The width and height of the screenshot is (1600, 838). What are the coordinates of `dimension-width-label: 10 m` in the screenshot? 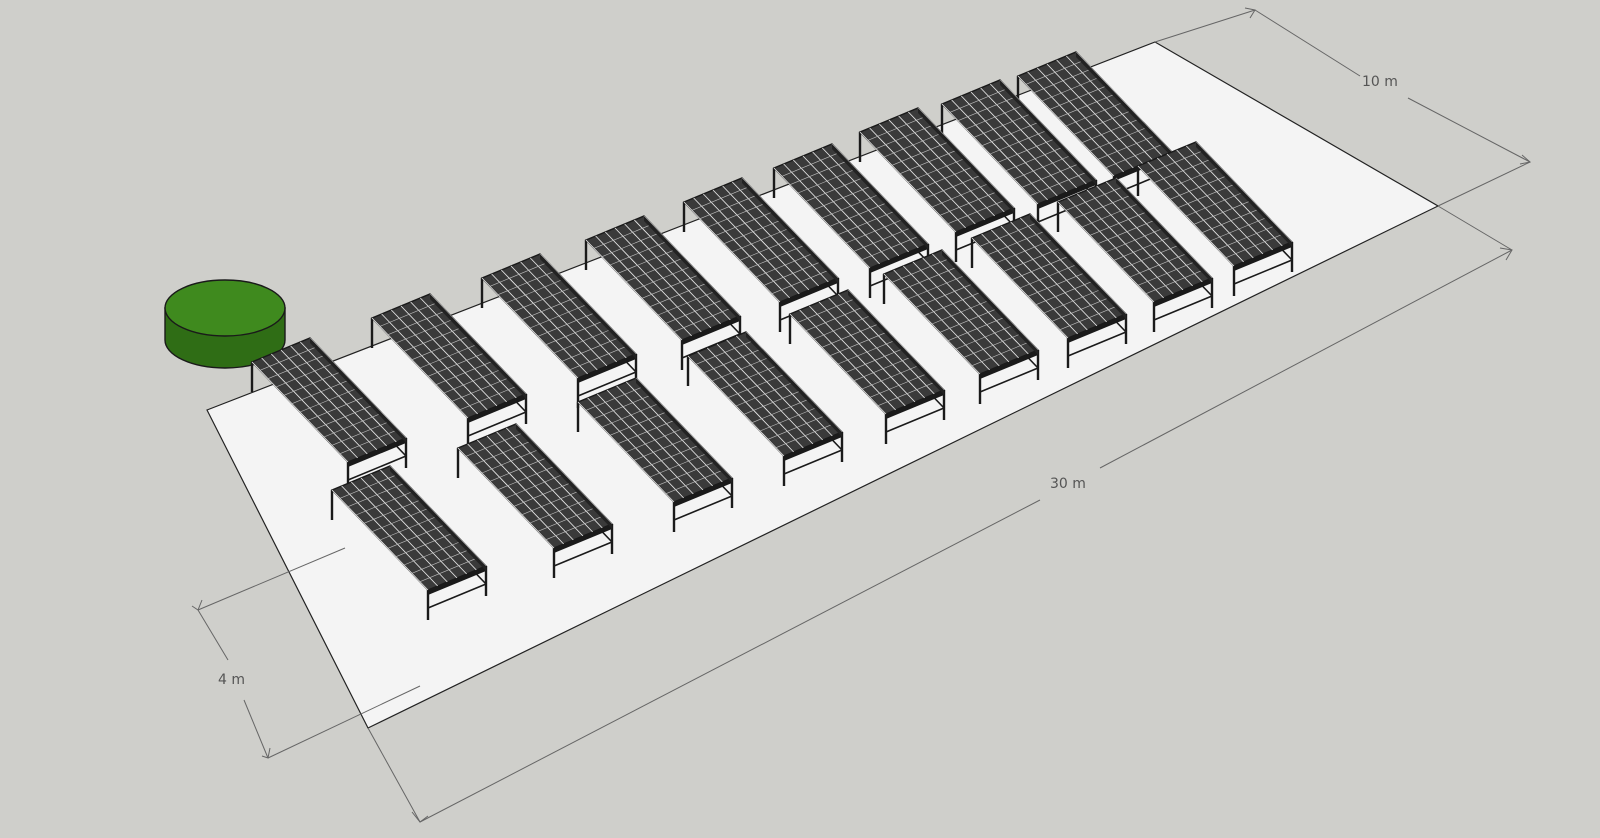 It's located at (1380, 82).